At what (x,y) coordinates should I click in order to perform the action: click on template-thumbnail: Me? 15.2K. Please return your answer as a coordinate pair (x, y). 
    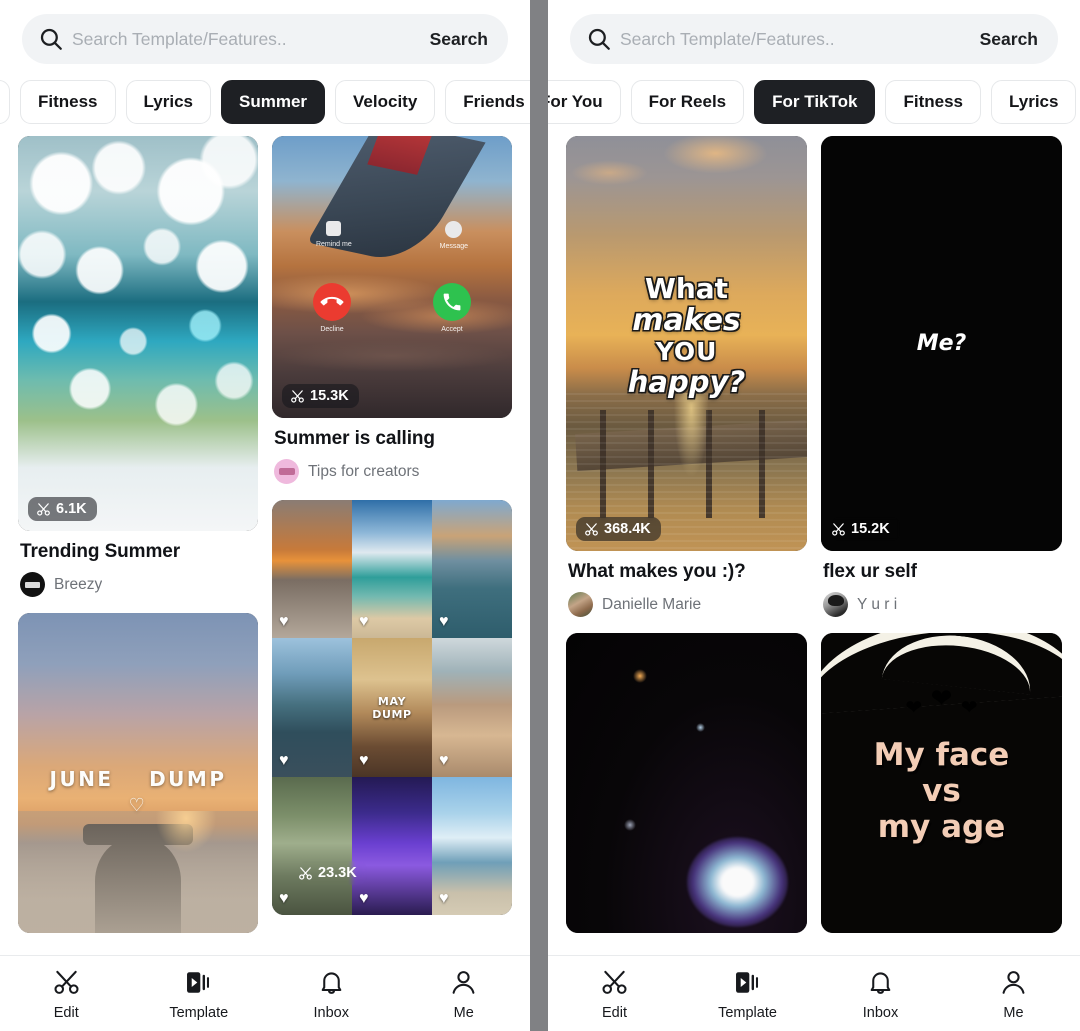
    Looking at the image, I should click on (941, 343).